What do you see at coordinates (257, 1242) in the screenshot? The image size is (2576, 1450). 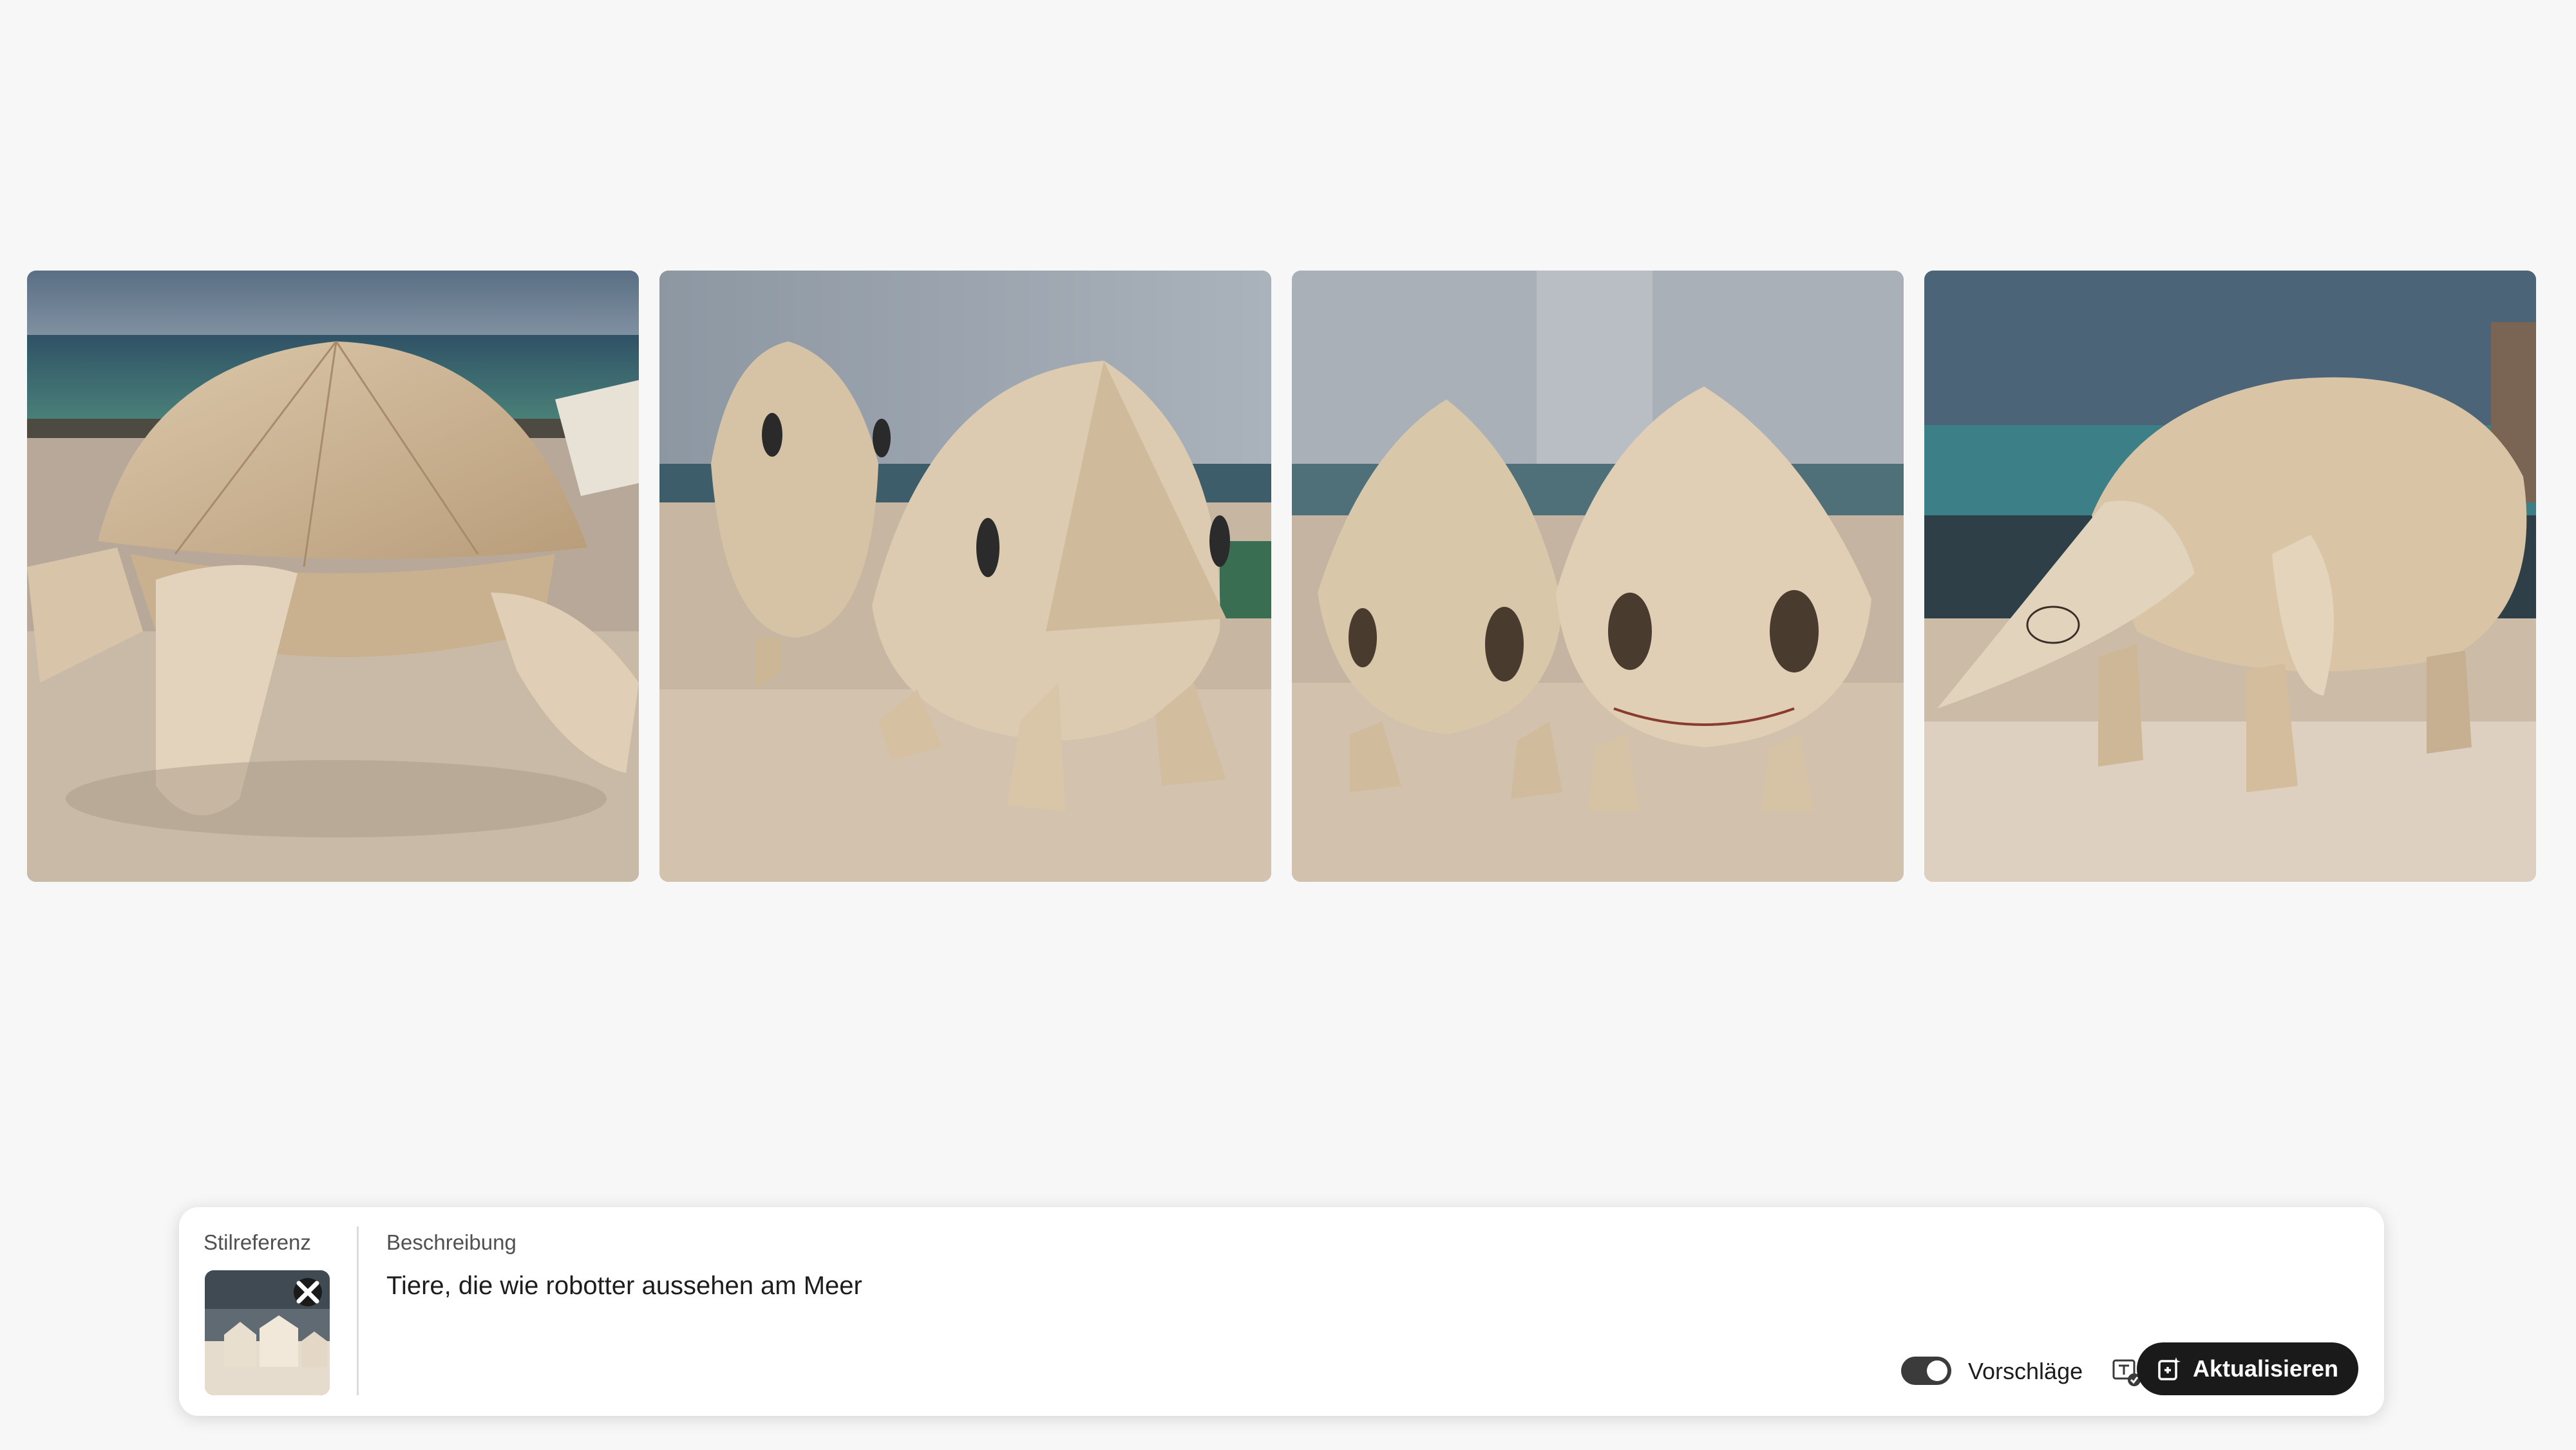 I see `style-reference-label: Stilreferenz` at bounding box center [257, 1242].